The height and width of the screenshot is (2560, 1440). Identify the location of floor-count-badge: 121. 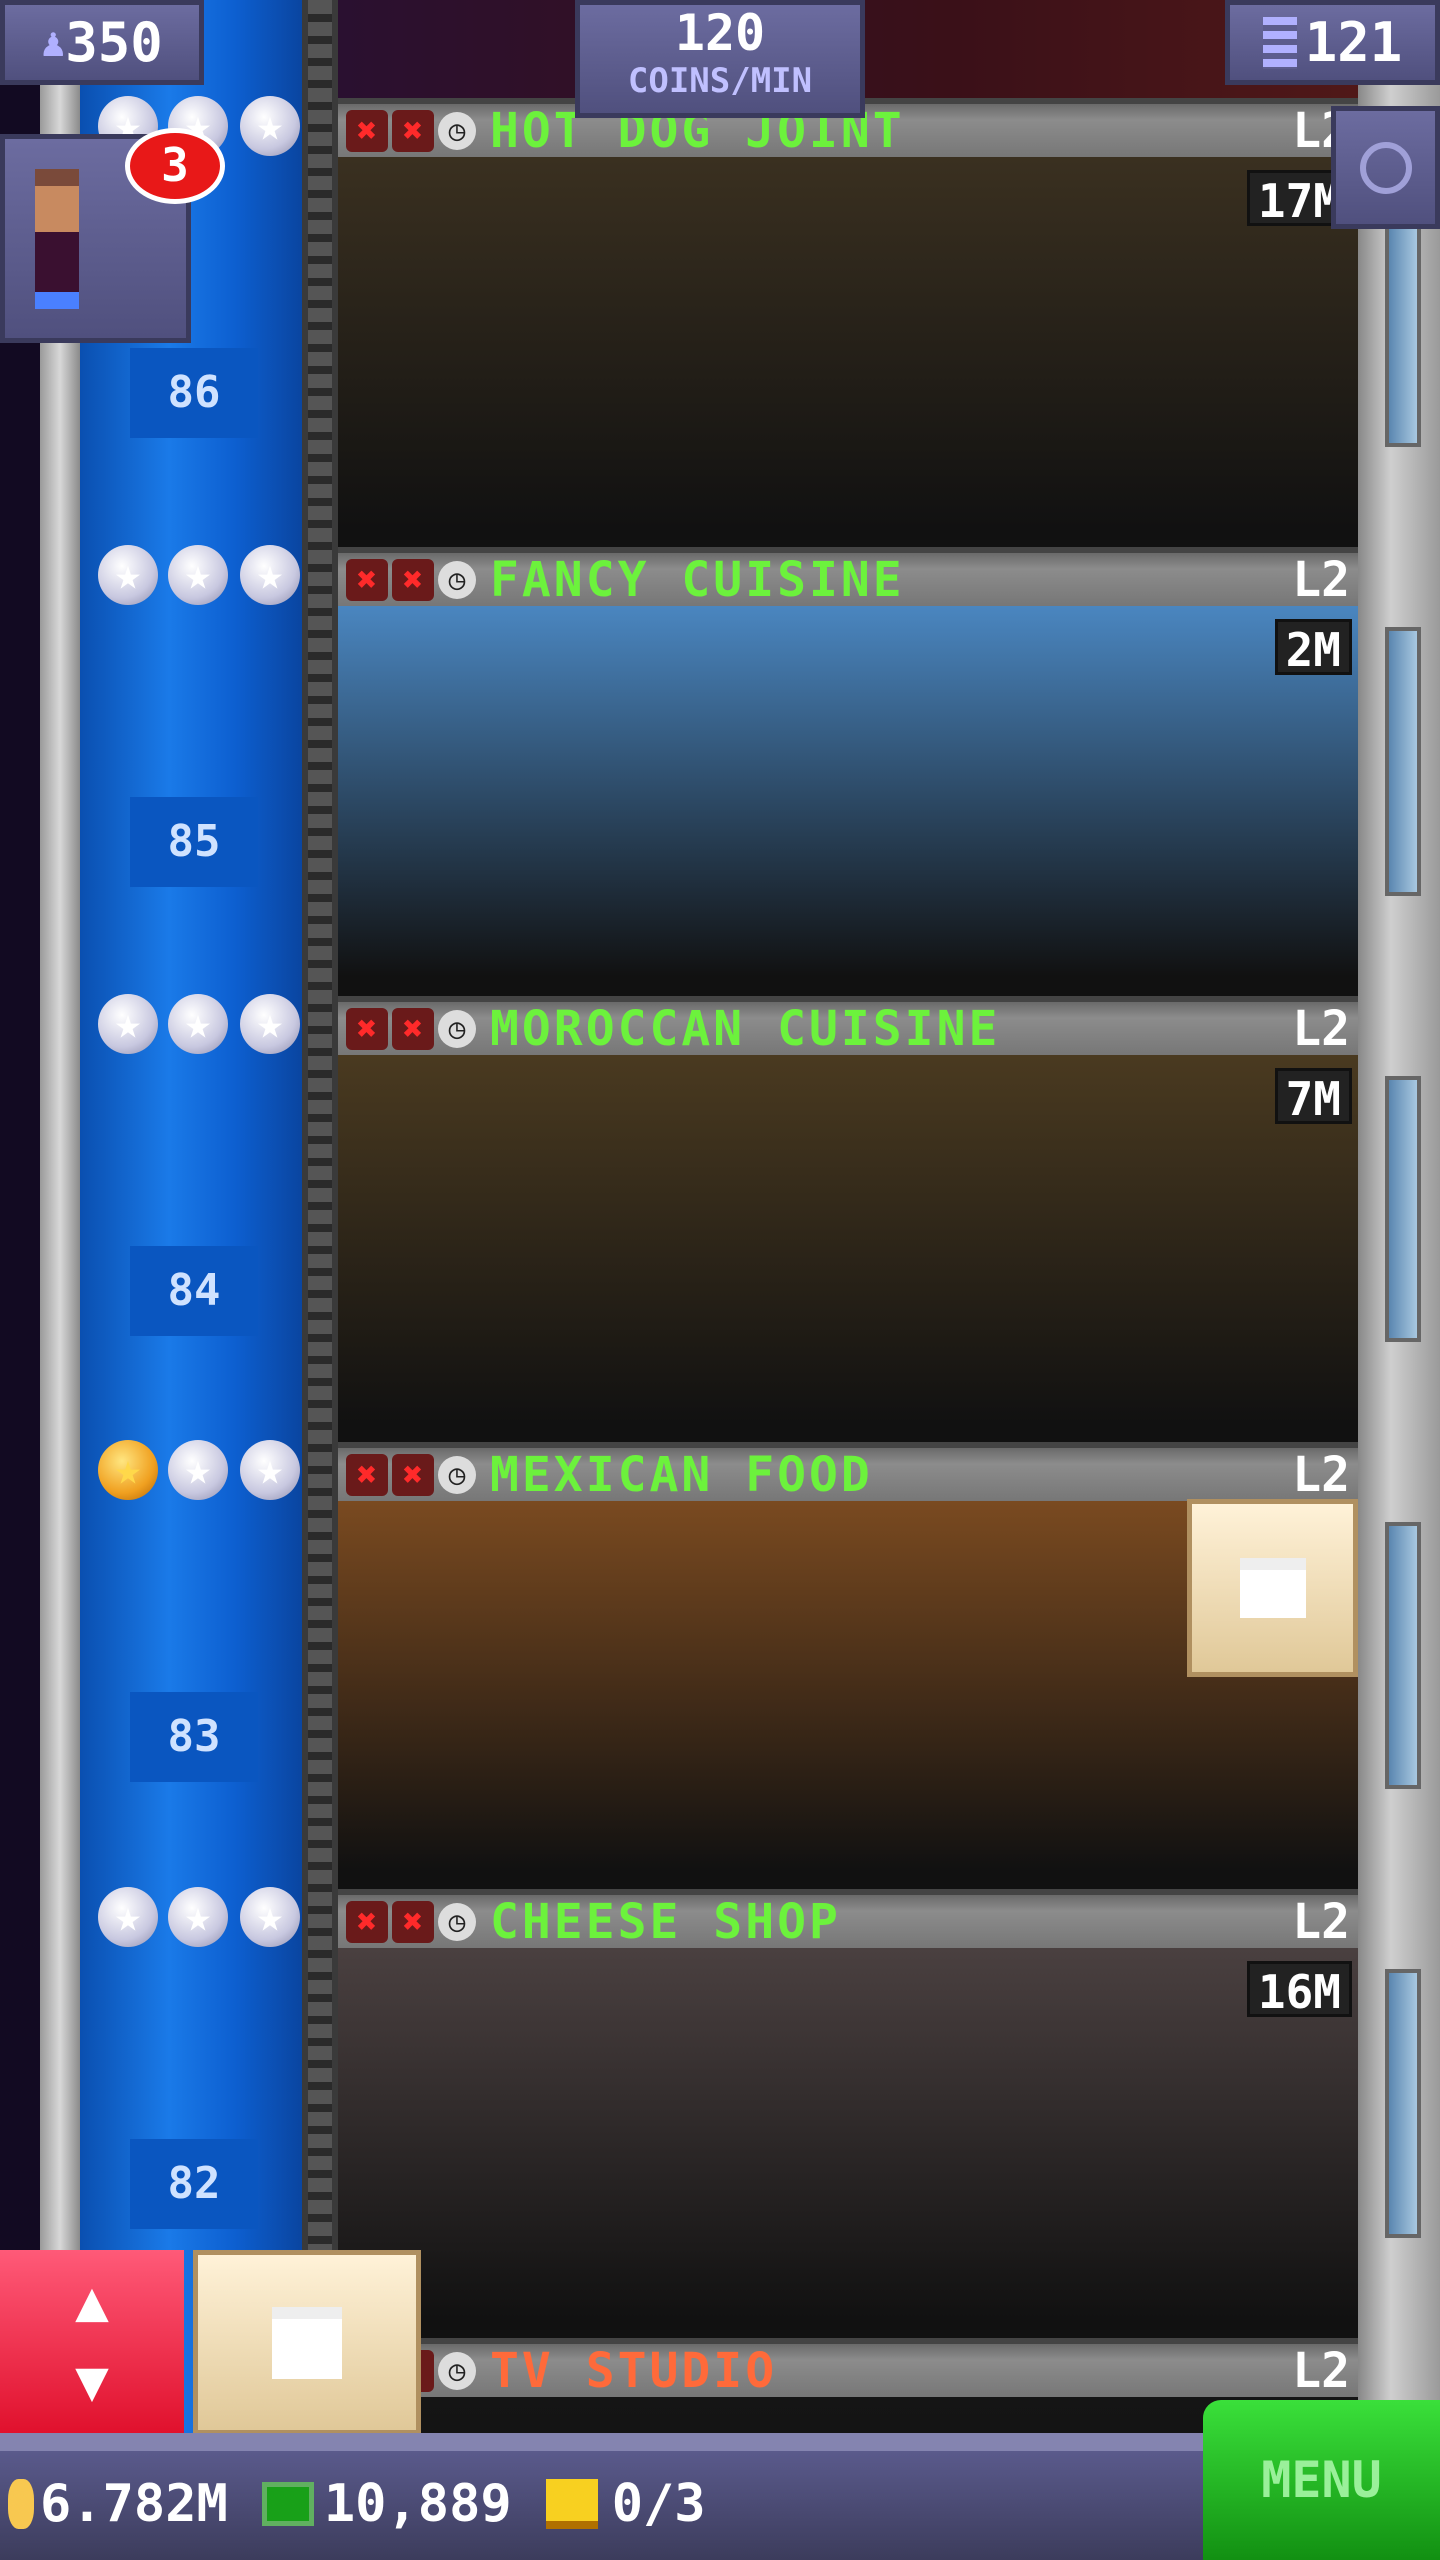
(1332, 42).